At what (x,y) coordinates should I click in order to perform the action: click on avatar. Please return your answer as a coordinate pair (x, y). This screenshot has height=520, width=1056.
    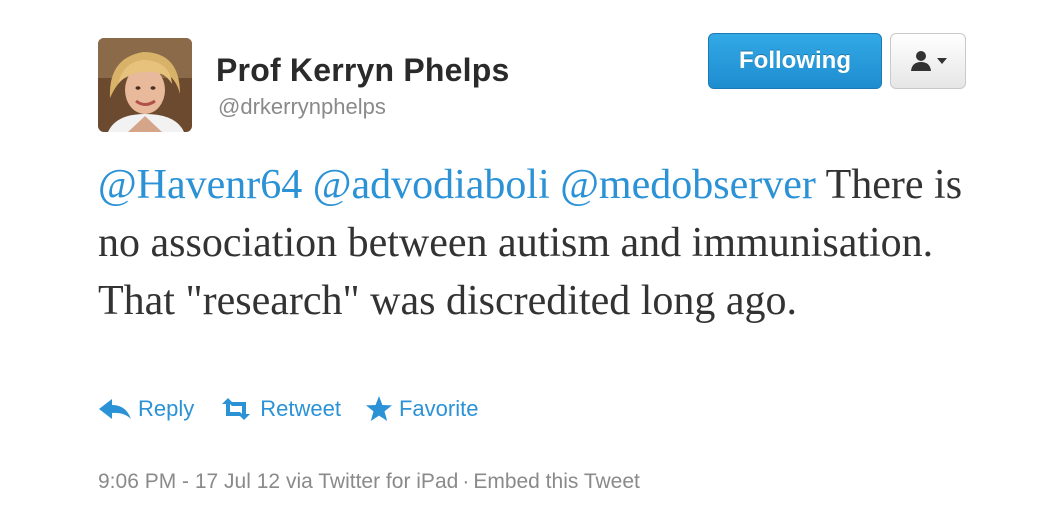
    Looking at the image, I should click on (145, 85).